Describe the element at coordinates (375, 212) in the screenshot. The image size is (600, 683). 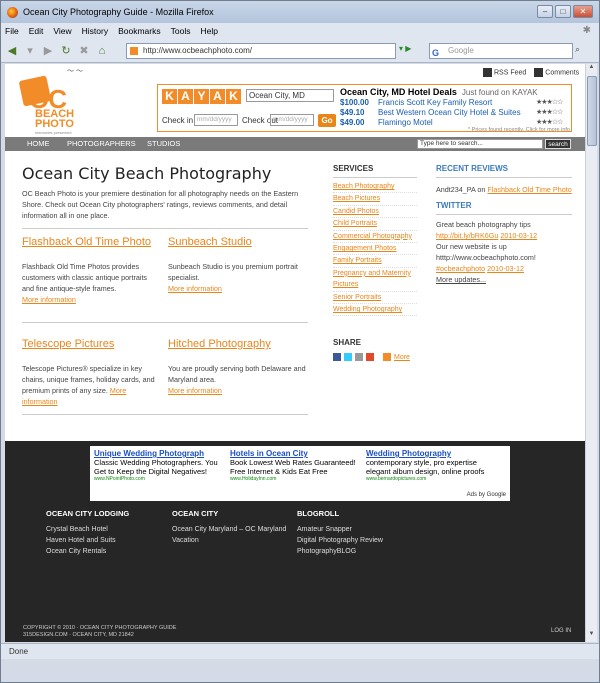
I see `service-link: Candid Photos` at that location.